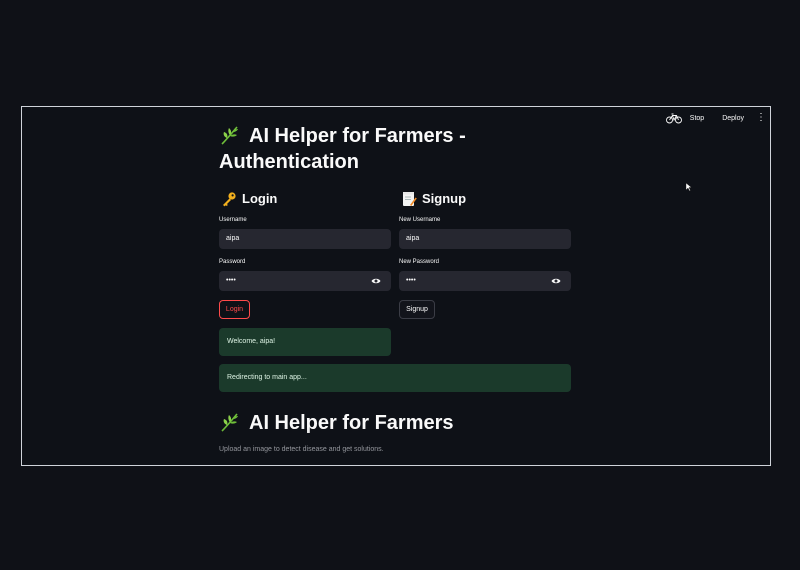 The image size is (800, 570). I want to click on kebab-menu-icon: ⋮, so click(761, 118).